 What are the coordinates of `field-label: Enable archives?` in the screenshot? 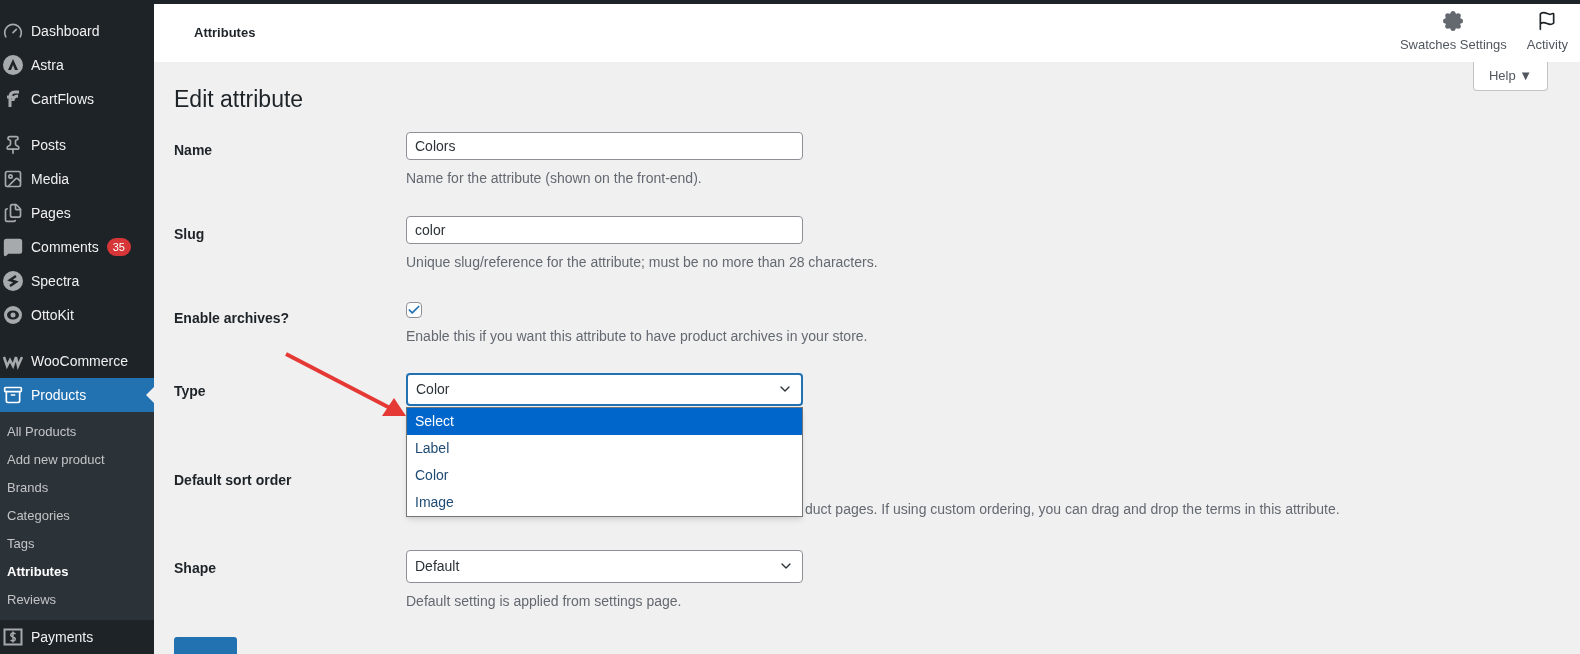 It's located at (232, 317).